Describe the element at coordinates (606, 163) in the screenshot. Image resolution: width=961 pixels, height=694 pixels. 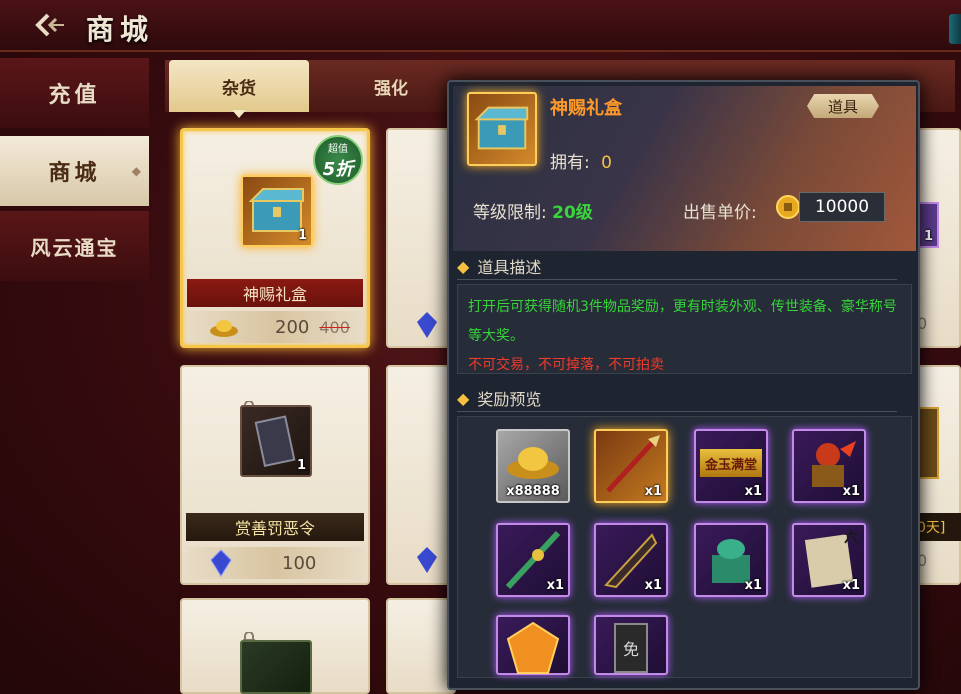
I see `owned-value: 0` at that location.